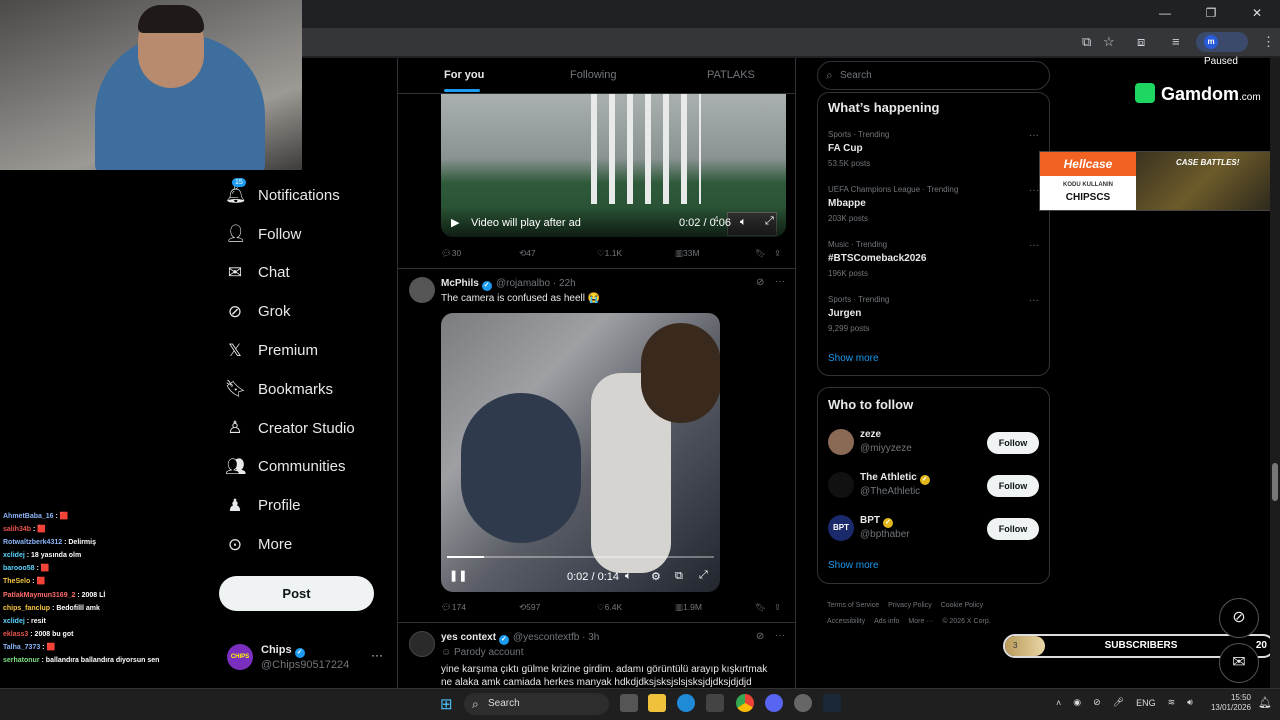 The width and height of the screenshot is (1280, 720). What do you see at coordinates (609, 607) in the screenshot?
I see `like-button: ♡ 6.4K` at bounding box center [609, 607].